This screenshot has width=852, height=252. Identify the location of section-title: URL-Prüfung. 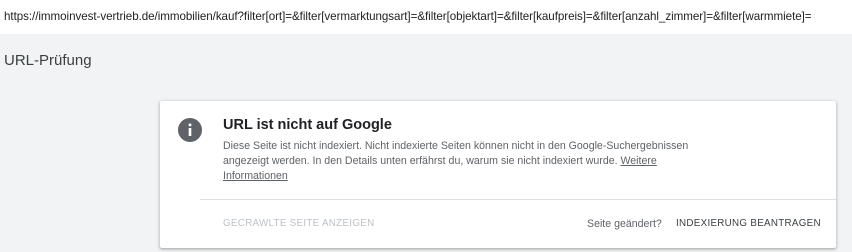
(48, 60).